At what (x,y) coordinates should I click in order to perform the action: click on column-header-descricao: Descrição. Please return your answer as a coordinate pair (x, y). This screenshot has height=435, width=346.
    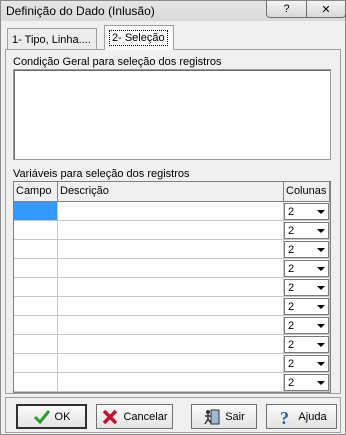
    Looking at the image, I should click on (171, 192).